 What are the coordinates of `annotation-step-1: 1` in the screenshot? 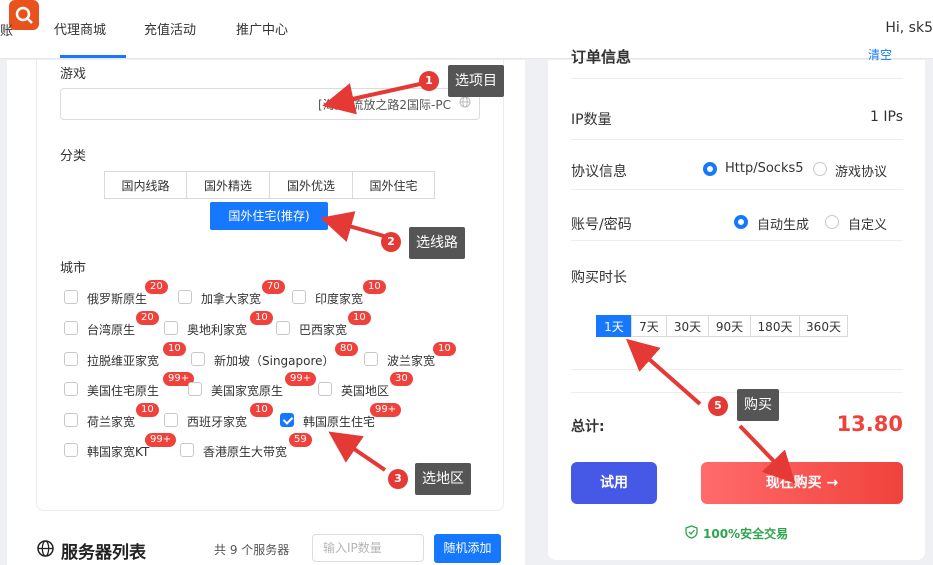 It's located at (429, 81).